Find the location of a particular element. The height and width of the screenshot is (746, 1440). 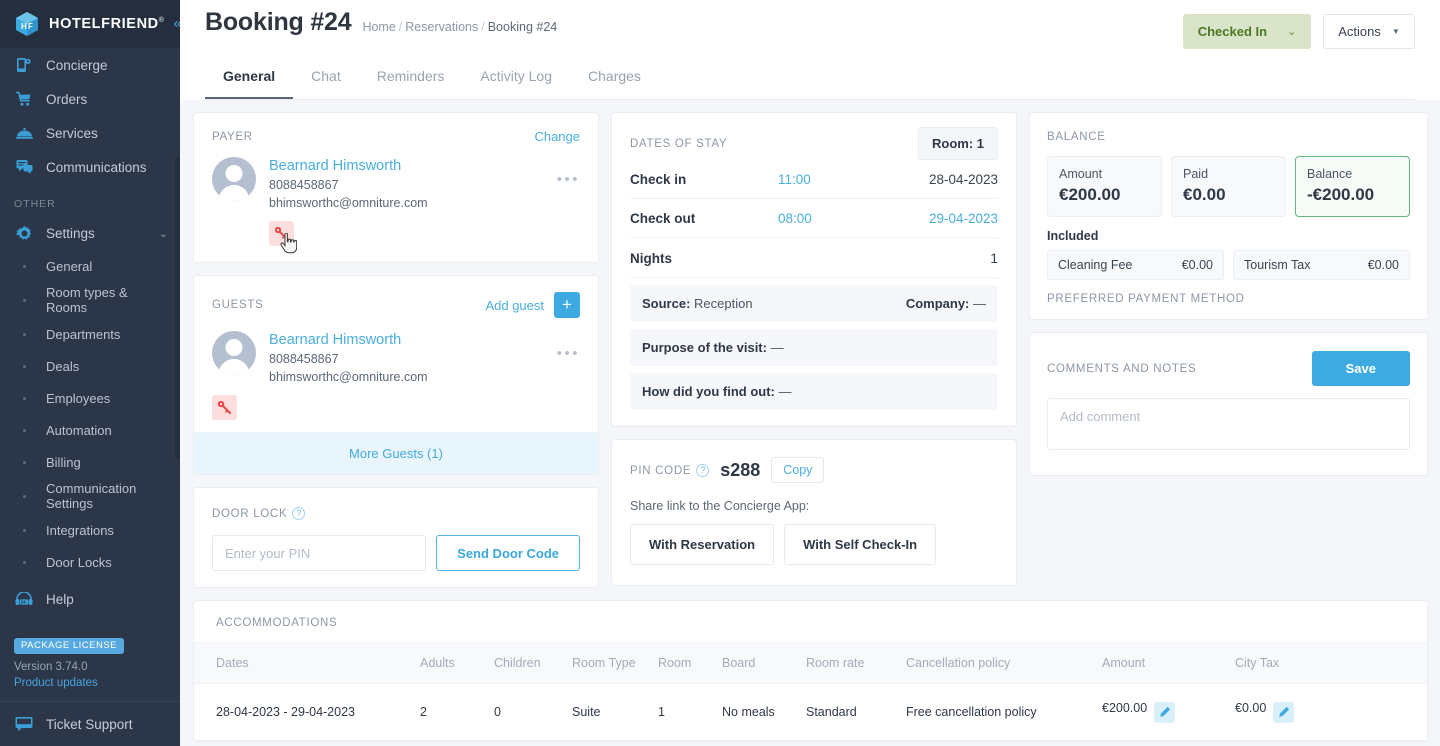

sidebar-item-communications: Communications is located at coordinates (90, 167).